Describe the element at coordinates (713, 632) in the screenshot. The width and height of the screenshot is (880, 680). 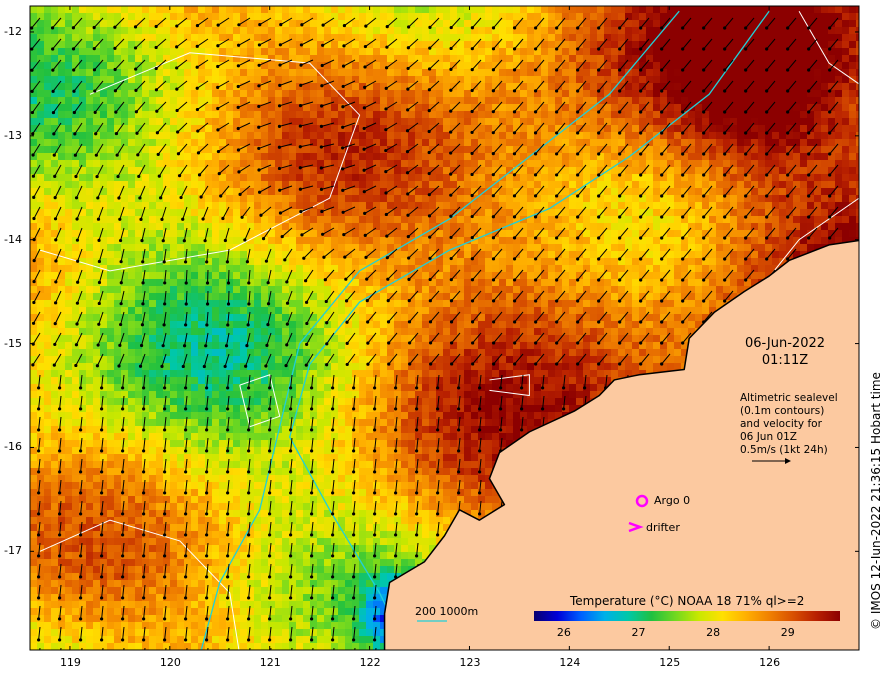
I see `colorbar-tick-label: 28` at that location.